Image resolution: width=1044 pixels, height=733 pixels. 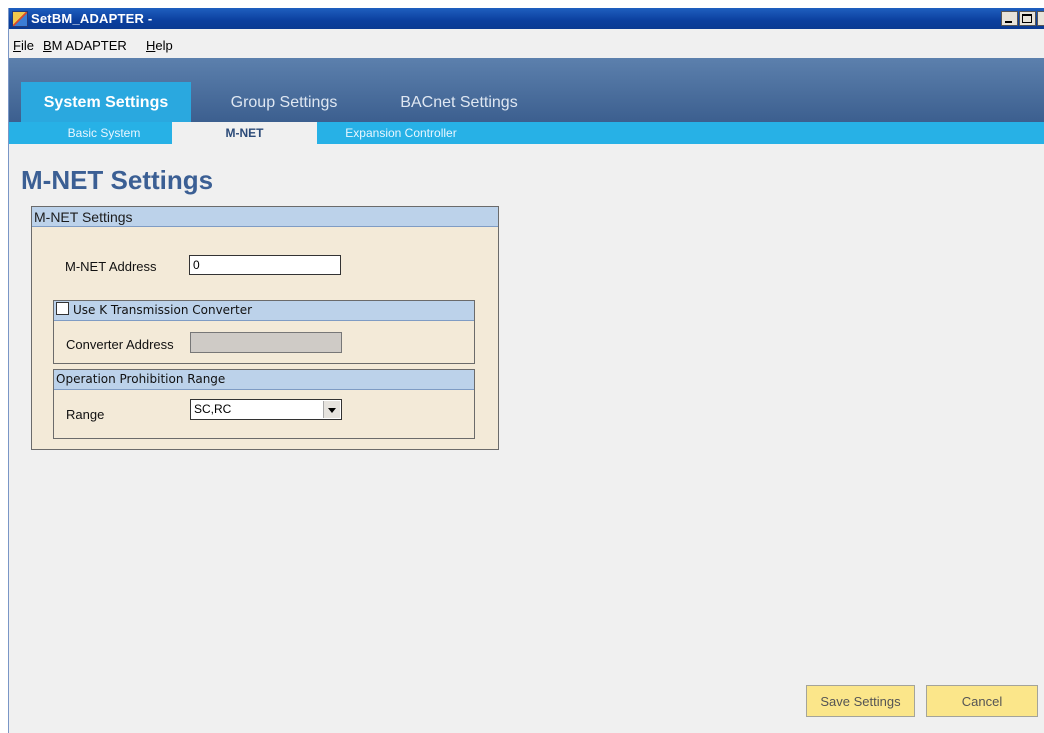 I want to click on range-select-value: SC,RC, so click(x=213, y=409).